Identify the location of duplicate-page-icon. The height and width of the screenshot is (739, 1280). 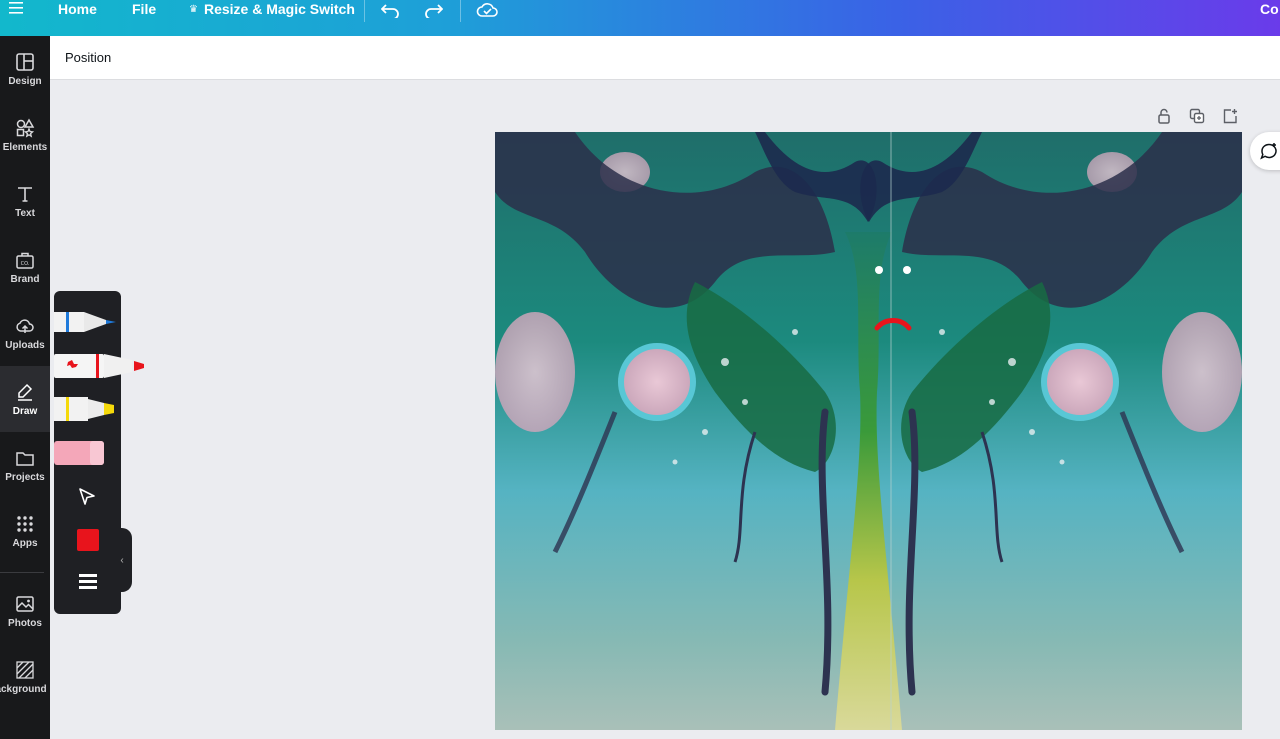
(1196, 115).